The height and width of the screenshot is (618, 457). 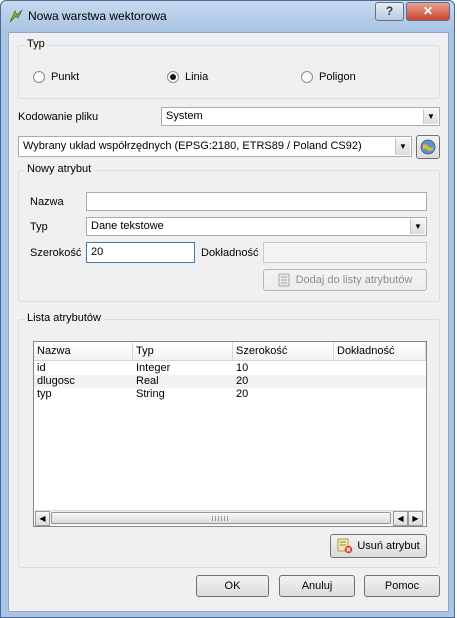 I want to click on window-title: Nowa warstwa wektorowa, so click(x=97, y=16).